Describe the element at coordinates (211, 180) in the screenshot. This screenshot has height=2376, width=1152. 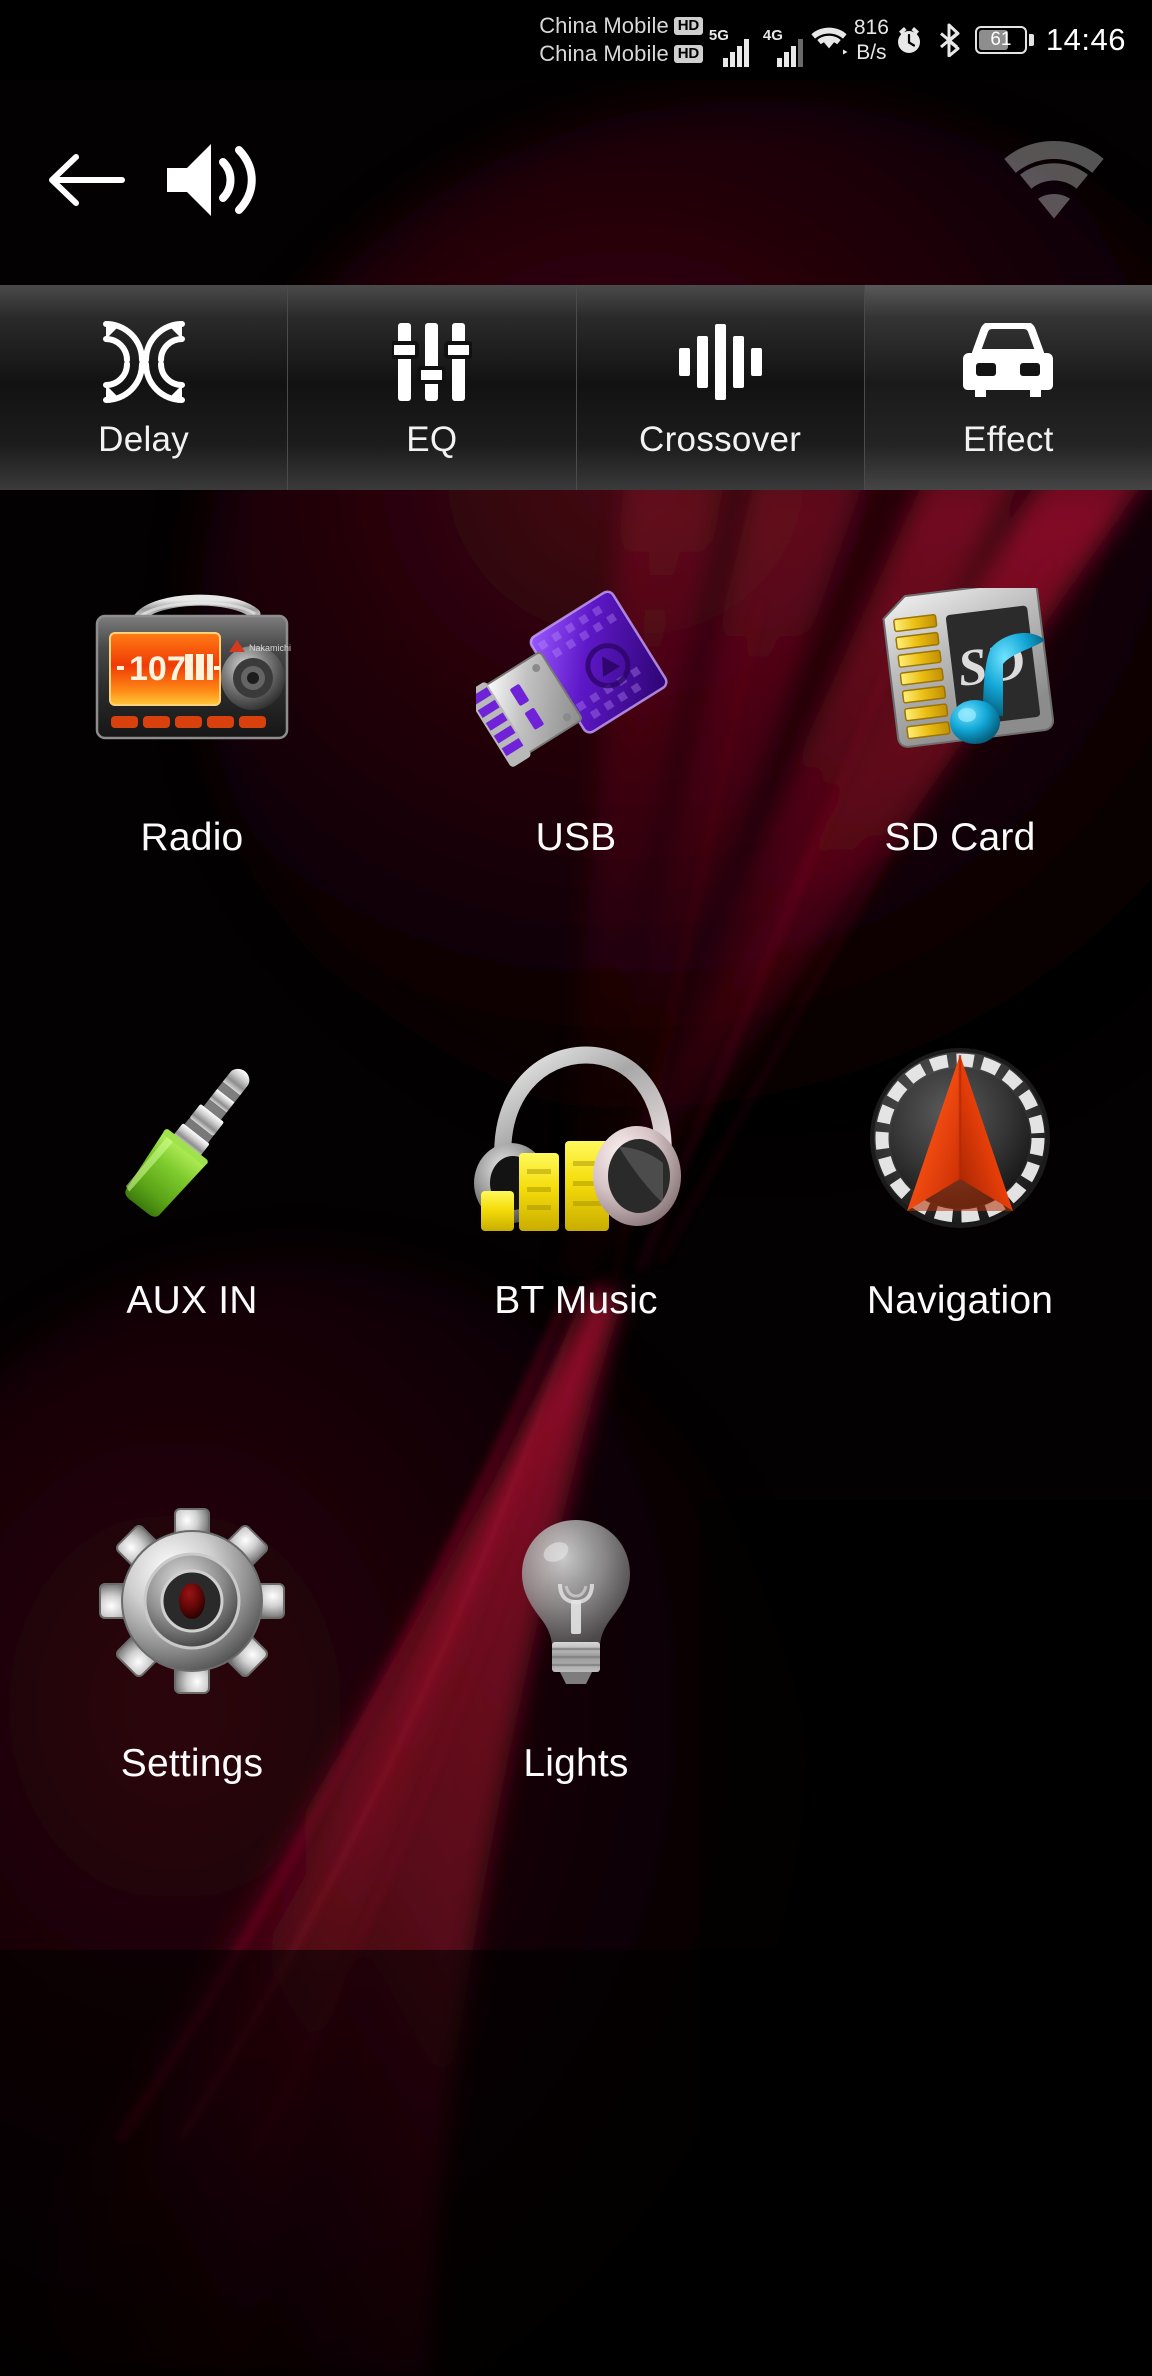
I see `volume-button` at that location.